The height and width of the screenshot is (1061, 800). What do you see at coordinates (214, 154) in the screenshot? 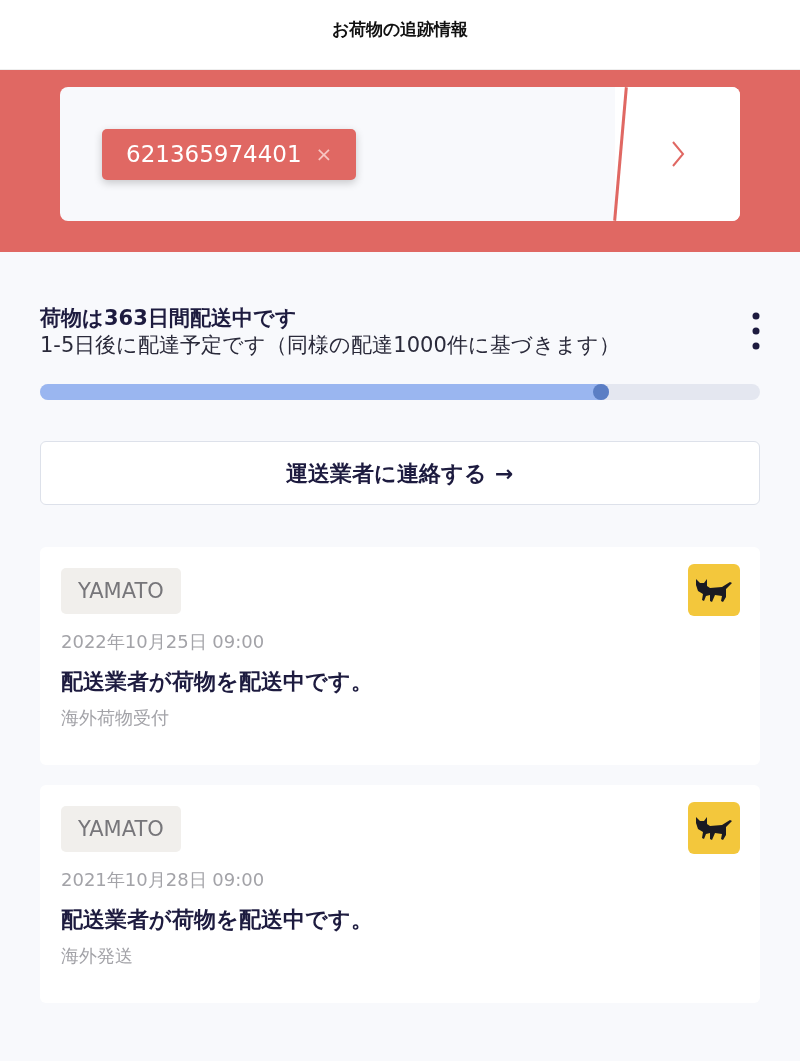
I see `tracking-number: 621365974401` at bounding box center [214, 154].